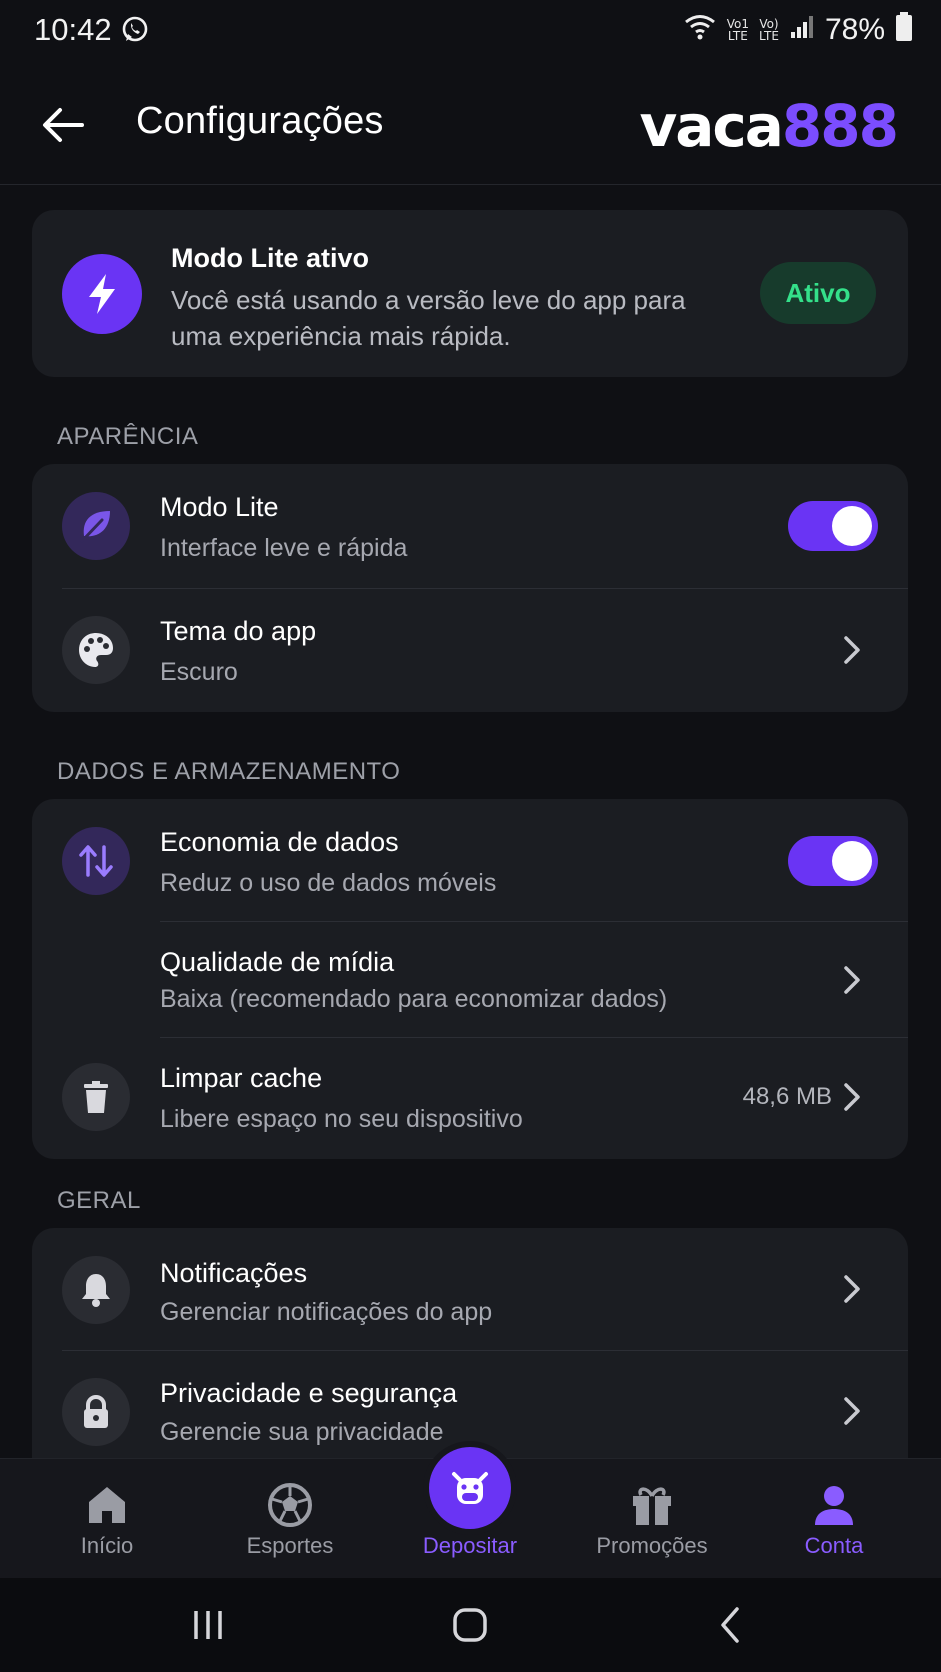  Describe the element at coordinates (96, 1412) in the screenshot. I see `lock-icon` at that location.